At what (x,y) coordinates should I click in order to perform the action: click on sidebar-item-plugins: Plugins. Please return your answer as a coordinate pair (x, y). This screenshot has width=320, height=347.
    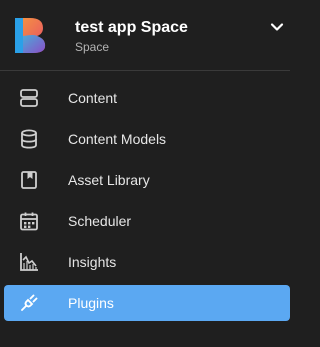
    Looking at the image, I should click on (147, 303).